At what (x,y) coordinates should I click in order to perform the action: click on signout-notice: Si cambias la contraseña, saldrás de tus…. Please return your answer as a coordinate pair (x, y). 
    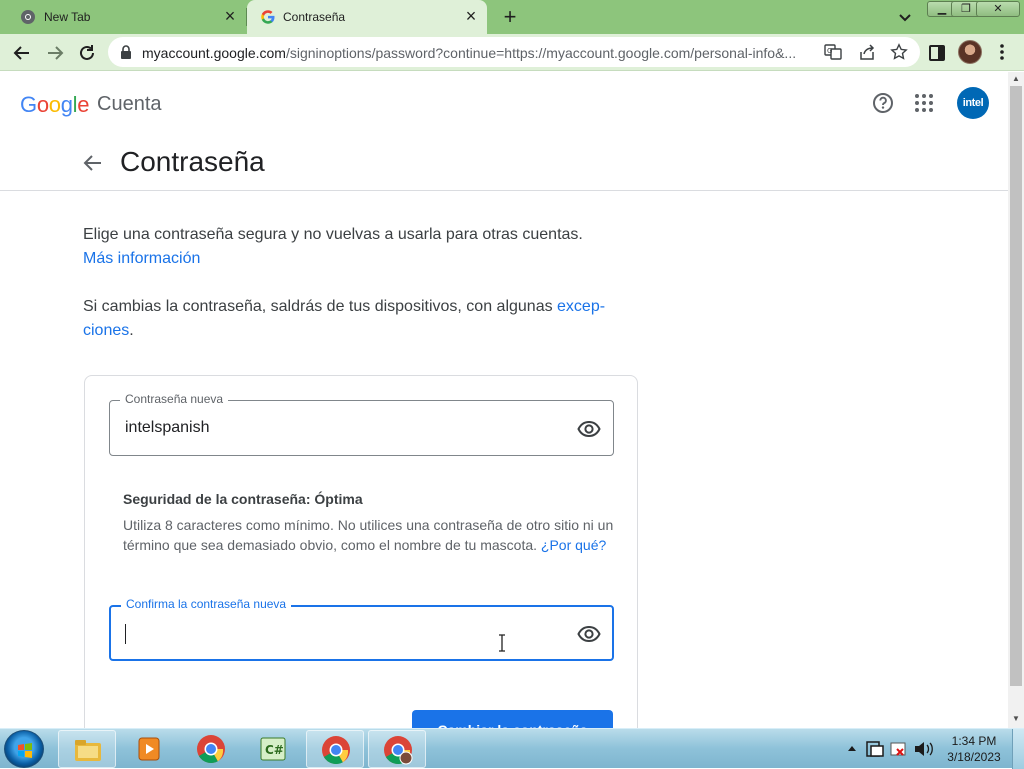
    Looking at the image, I should click on (363, 319).